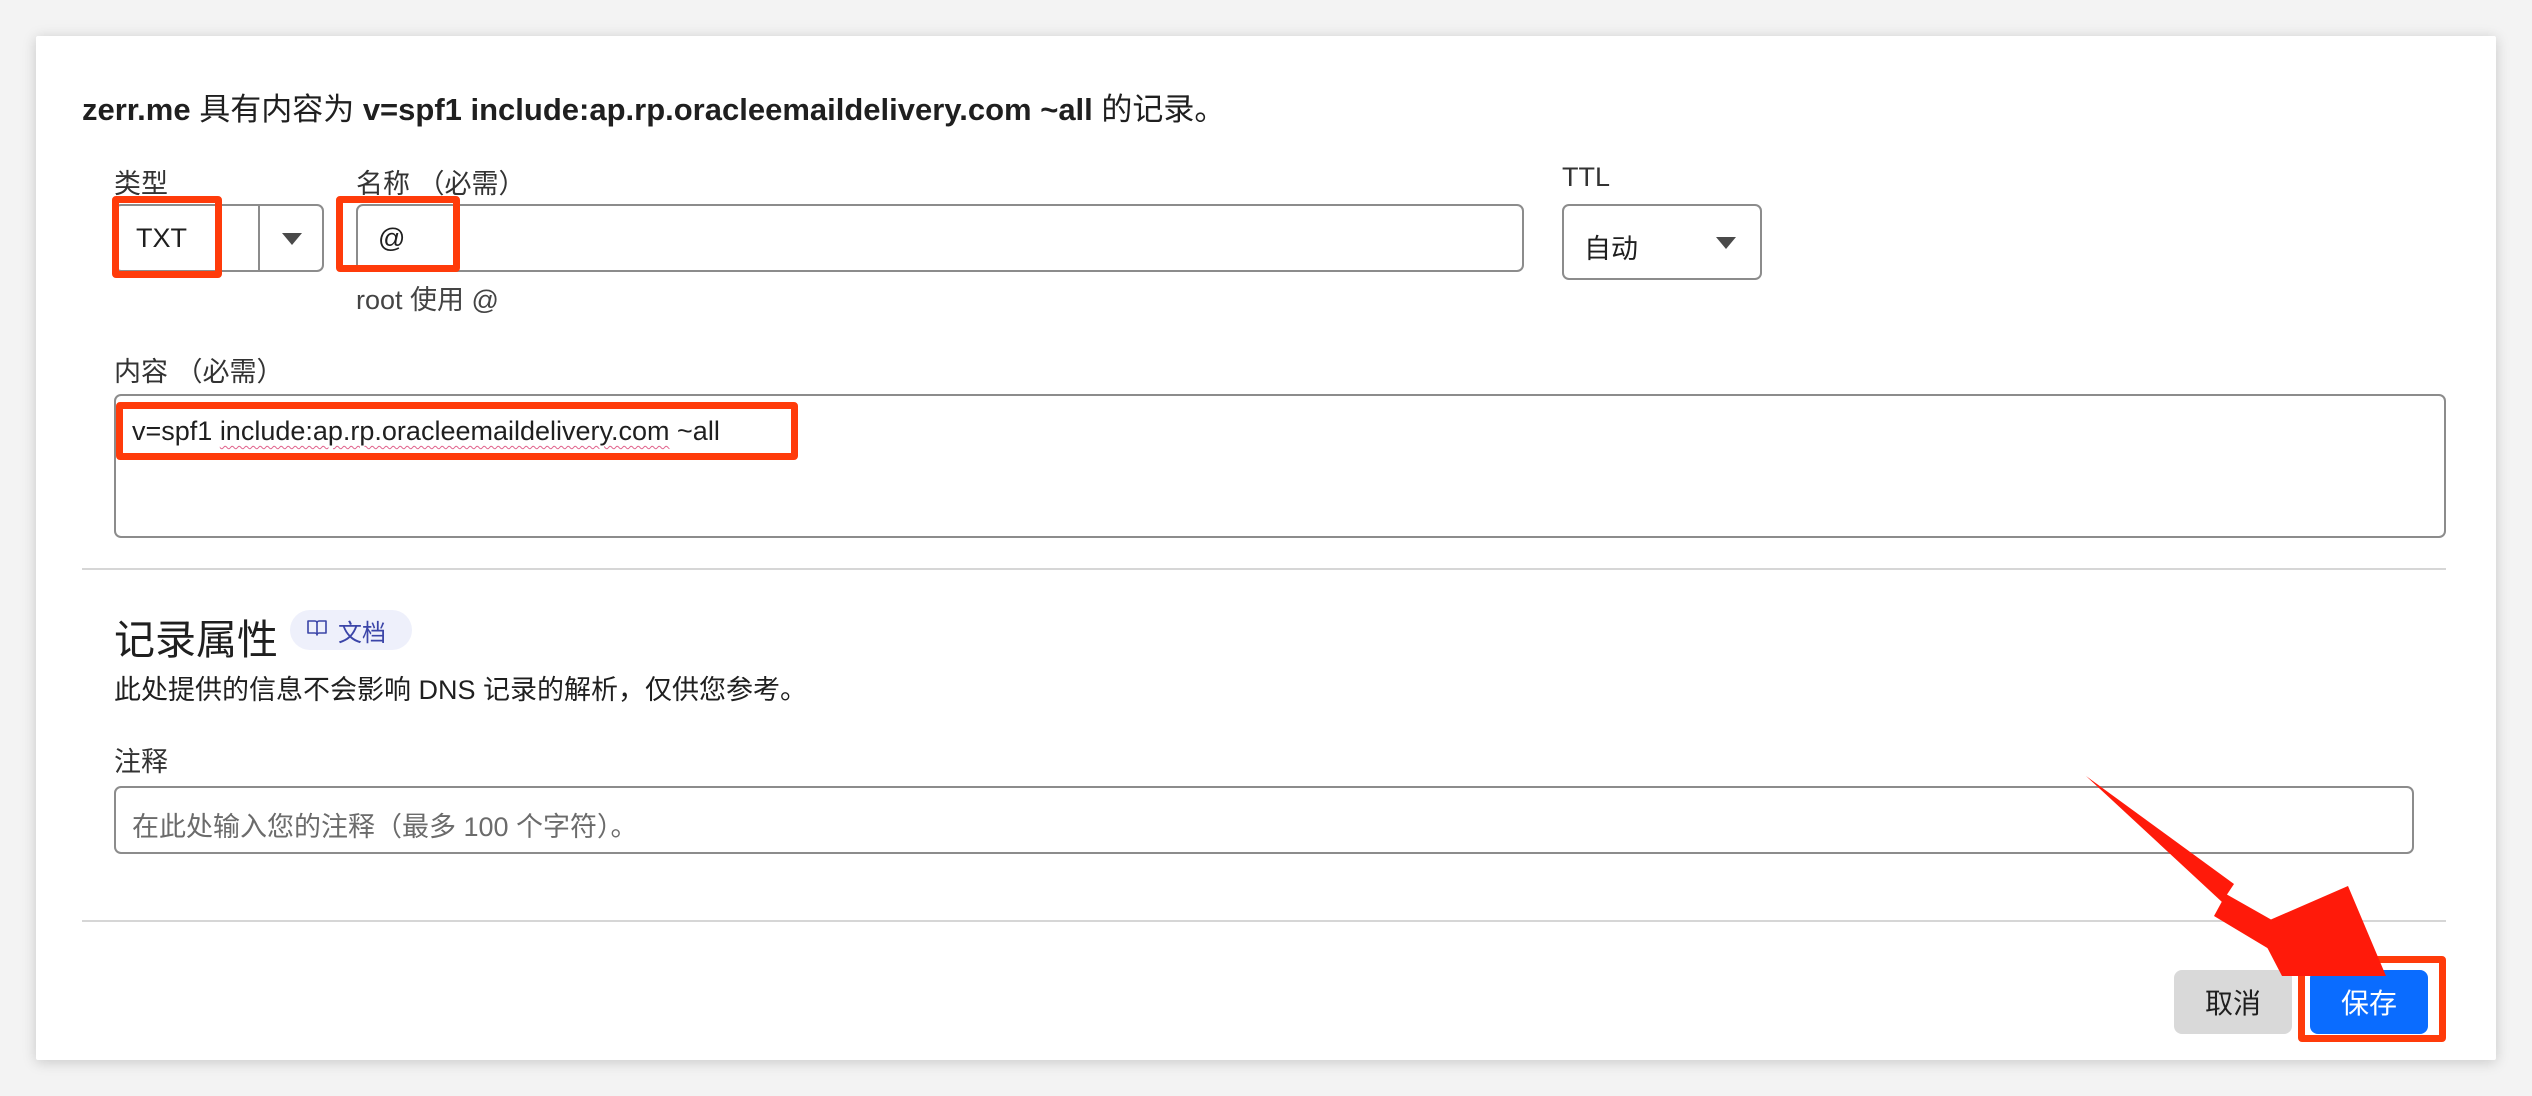  Describe the element at coordinates (199, 372) in the screenshot. I see `content-label: 内容 （必需）` at that location.